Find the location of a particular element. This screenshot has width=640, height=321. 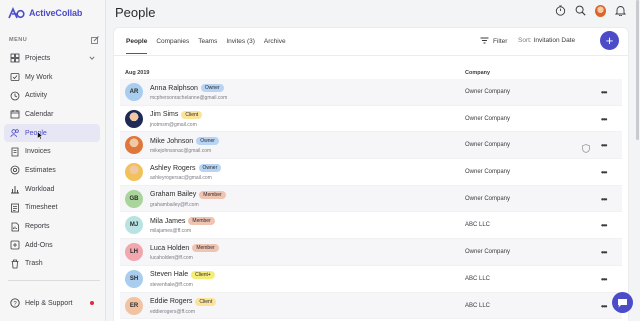

bell-icon is located at coordinates (620, 10).